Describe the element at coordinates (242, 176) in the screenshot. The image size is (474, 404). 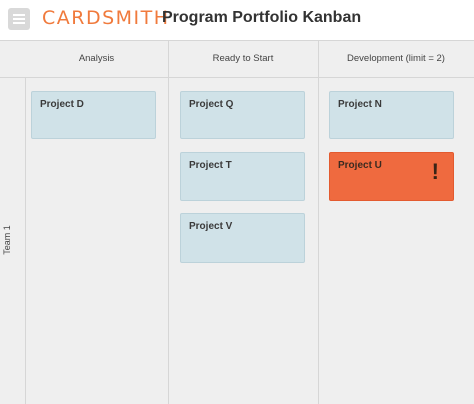
I see `card-project-t: Project T` at that location.